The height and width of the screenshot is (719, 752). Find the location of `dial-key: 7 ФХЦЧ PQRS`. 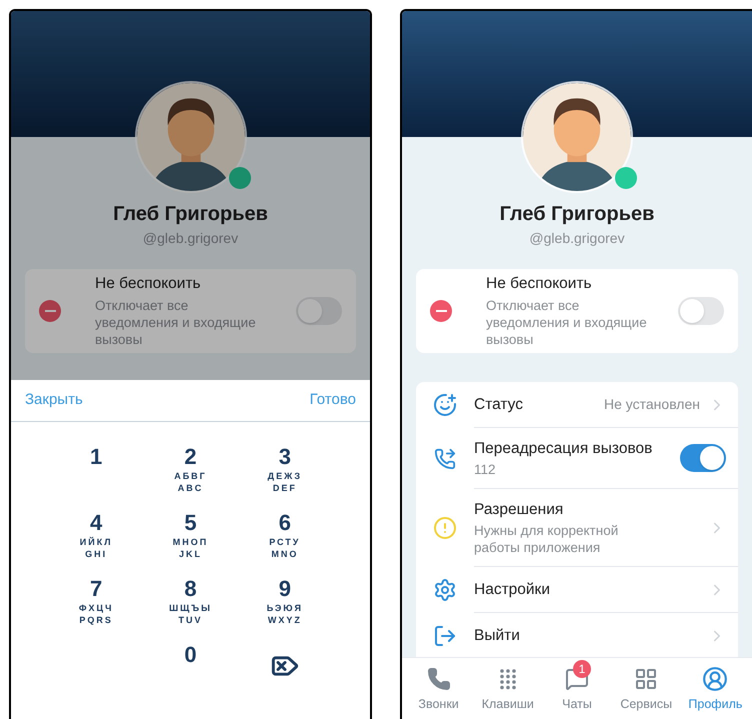

dial-key: 7 ФХЦЧ PQRS is located at coordinates (96, 602).